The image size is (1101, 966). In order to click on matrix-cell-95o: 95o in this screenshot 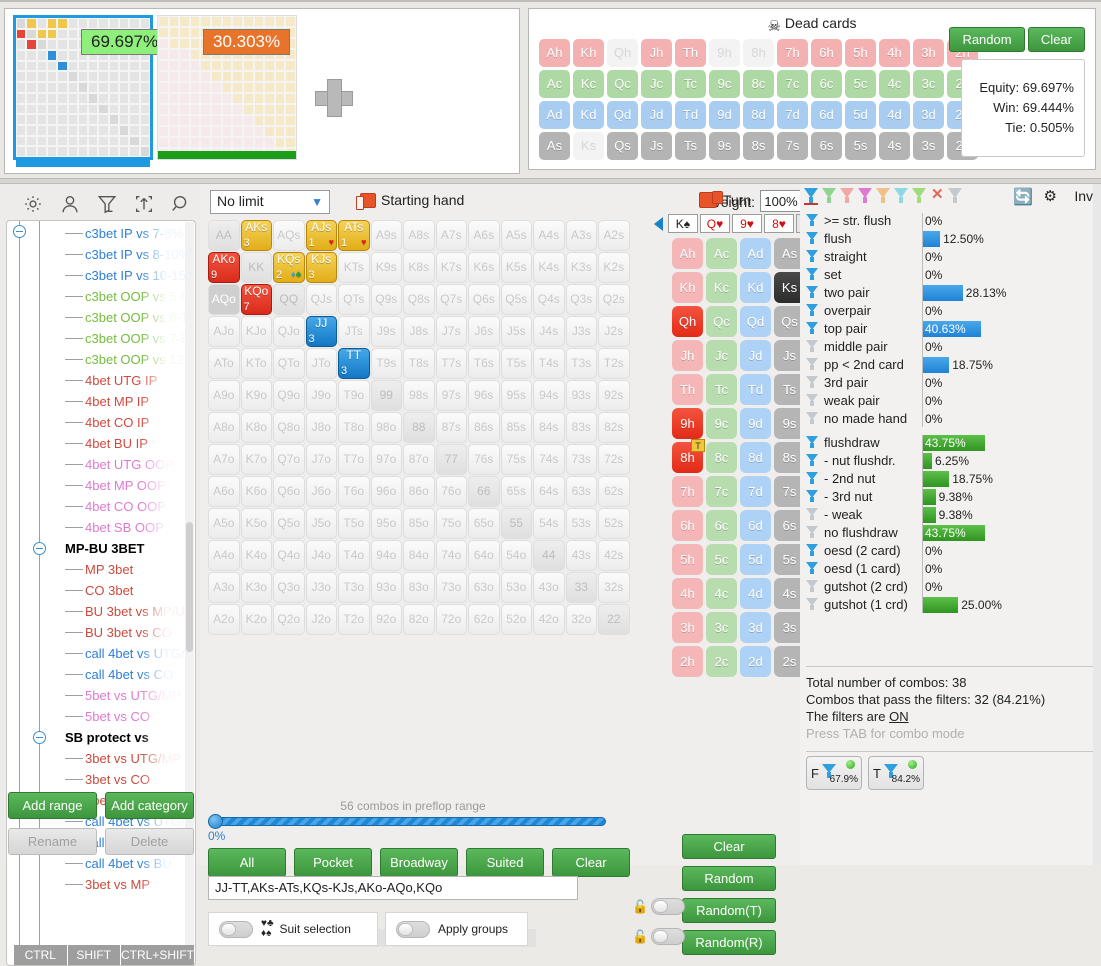, I will do `click(386, 523)`.